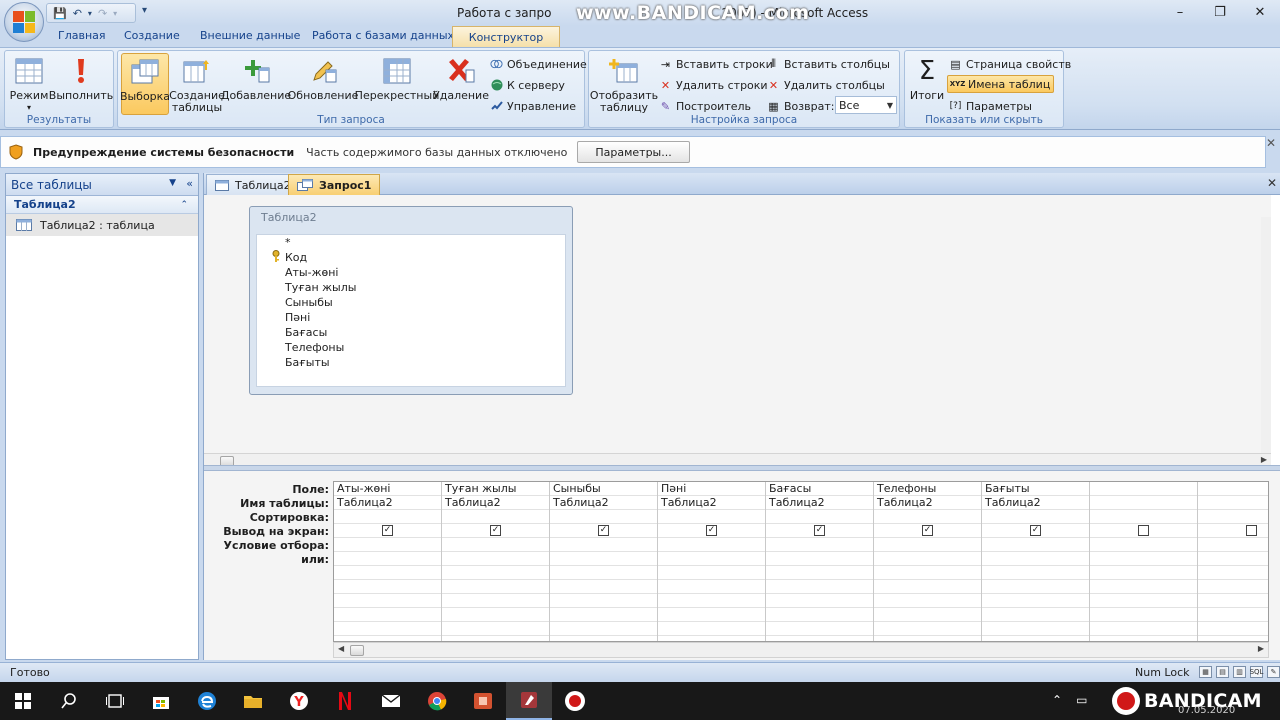 The height and width of the screenshot is (720, 1280). Describe the element at coordinates (345, 701) in the screenshot. I see `netflix-icon` at that location.